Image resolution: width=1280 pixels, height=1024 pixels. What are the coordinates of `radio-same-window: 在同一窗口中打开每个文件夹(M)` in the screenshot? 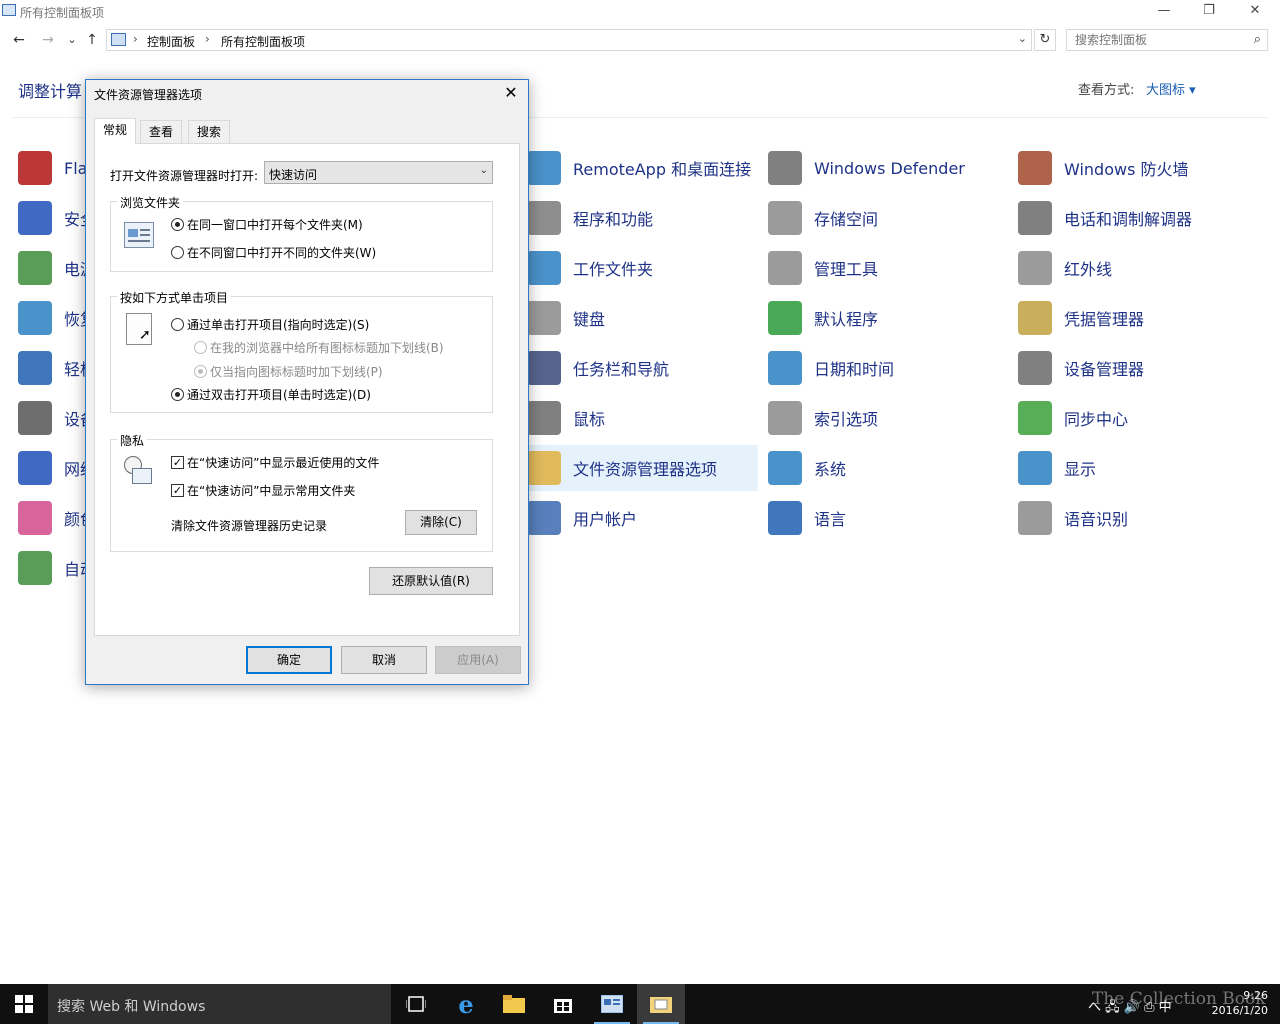 It's located at (267, 224).